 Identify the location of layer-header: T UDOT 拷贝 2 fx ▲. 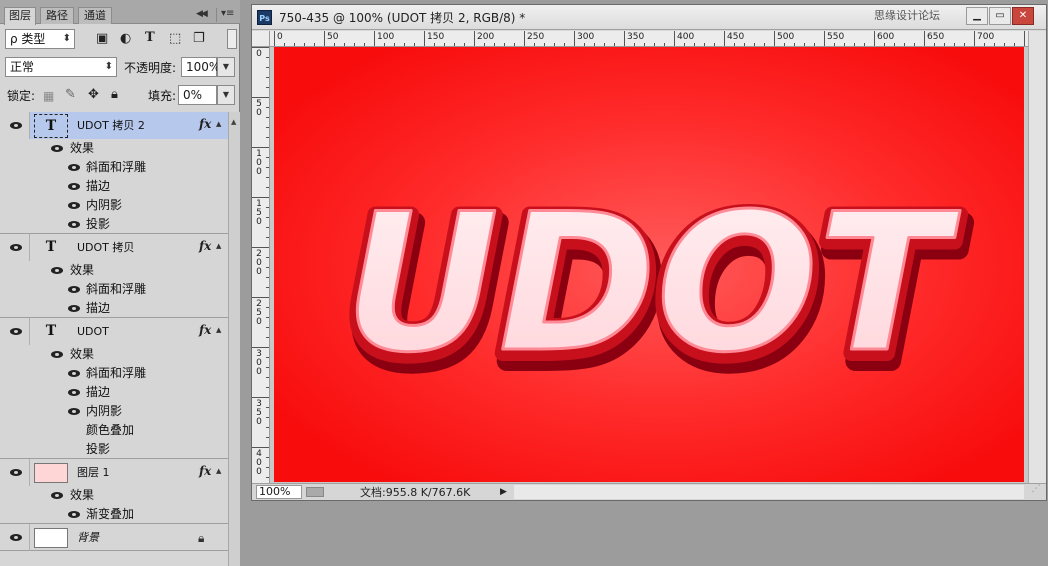
(114, 125).